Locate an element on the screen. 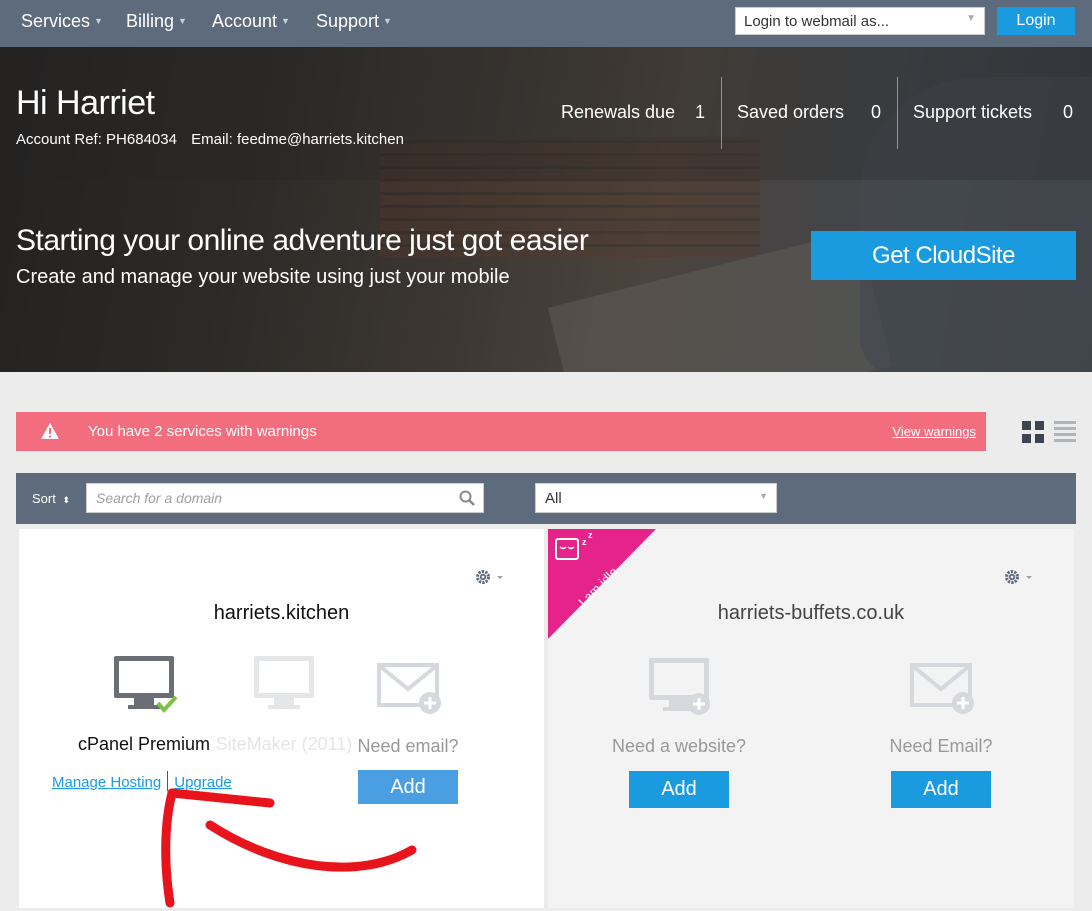 Image resolution: width=1092 pixels, height=911 pixels. sort-control: Sort ⬍ is located at coordinates (51, 498).